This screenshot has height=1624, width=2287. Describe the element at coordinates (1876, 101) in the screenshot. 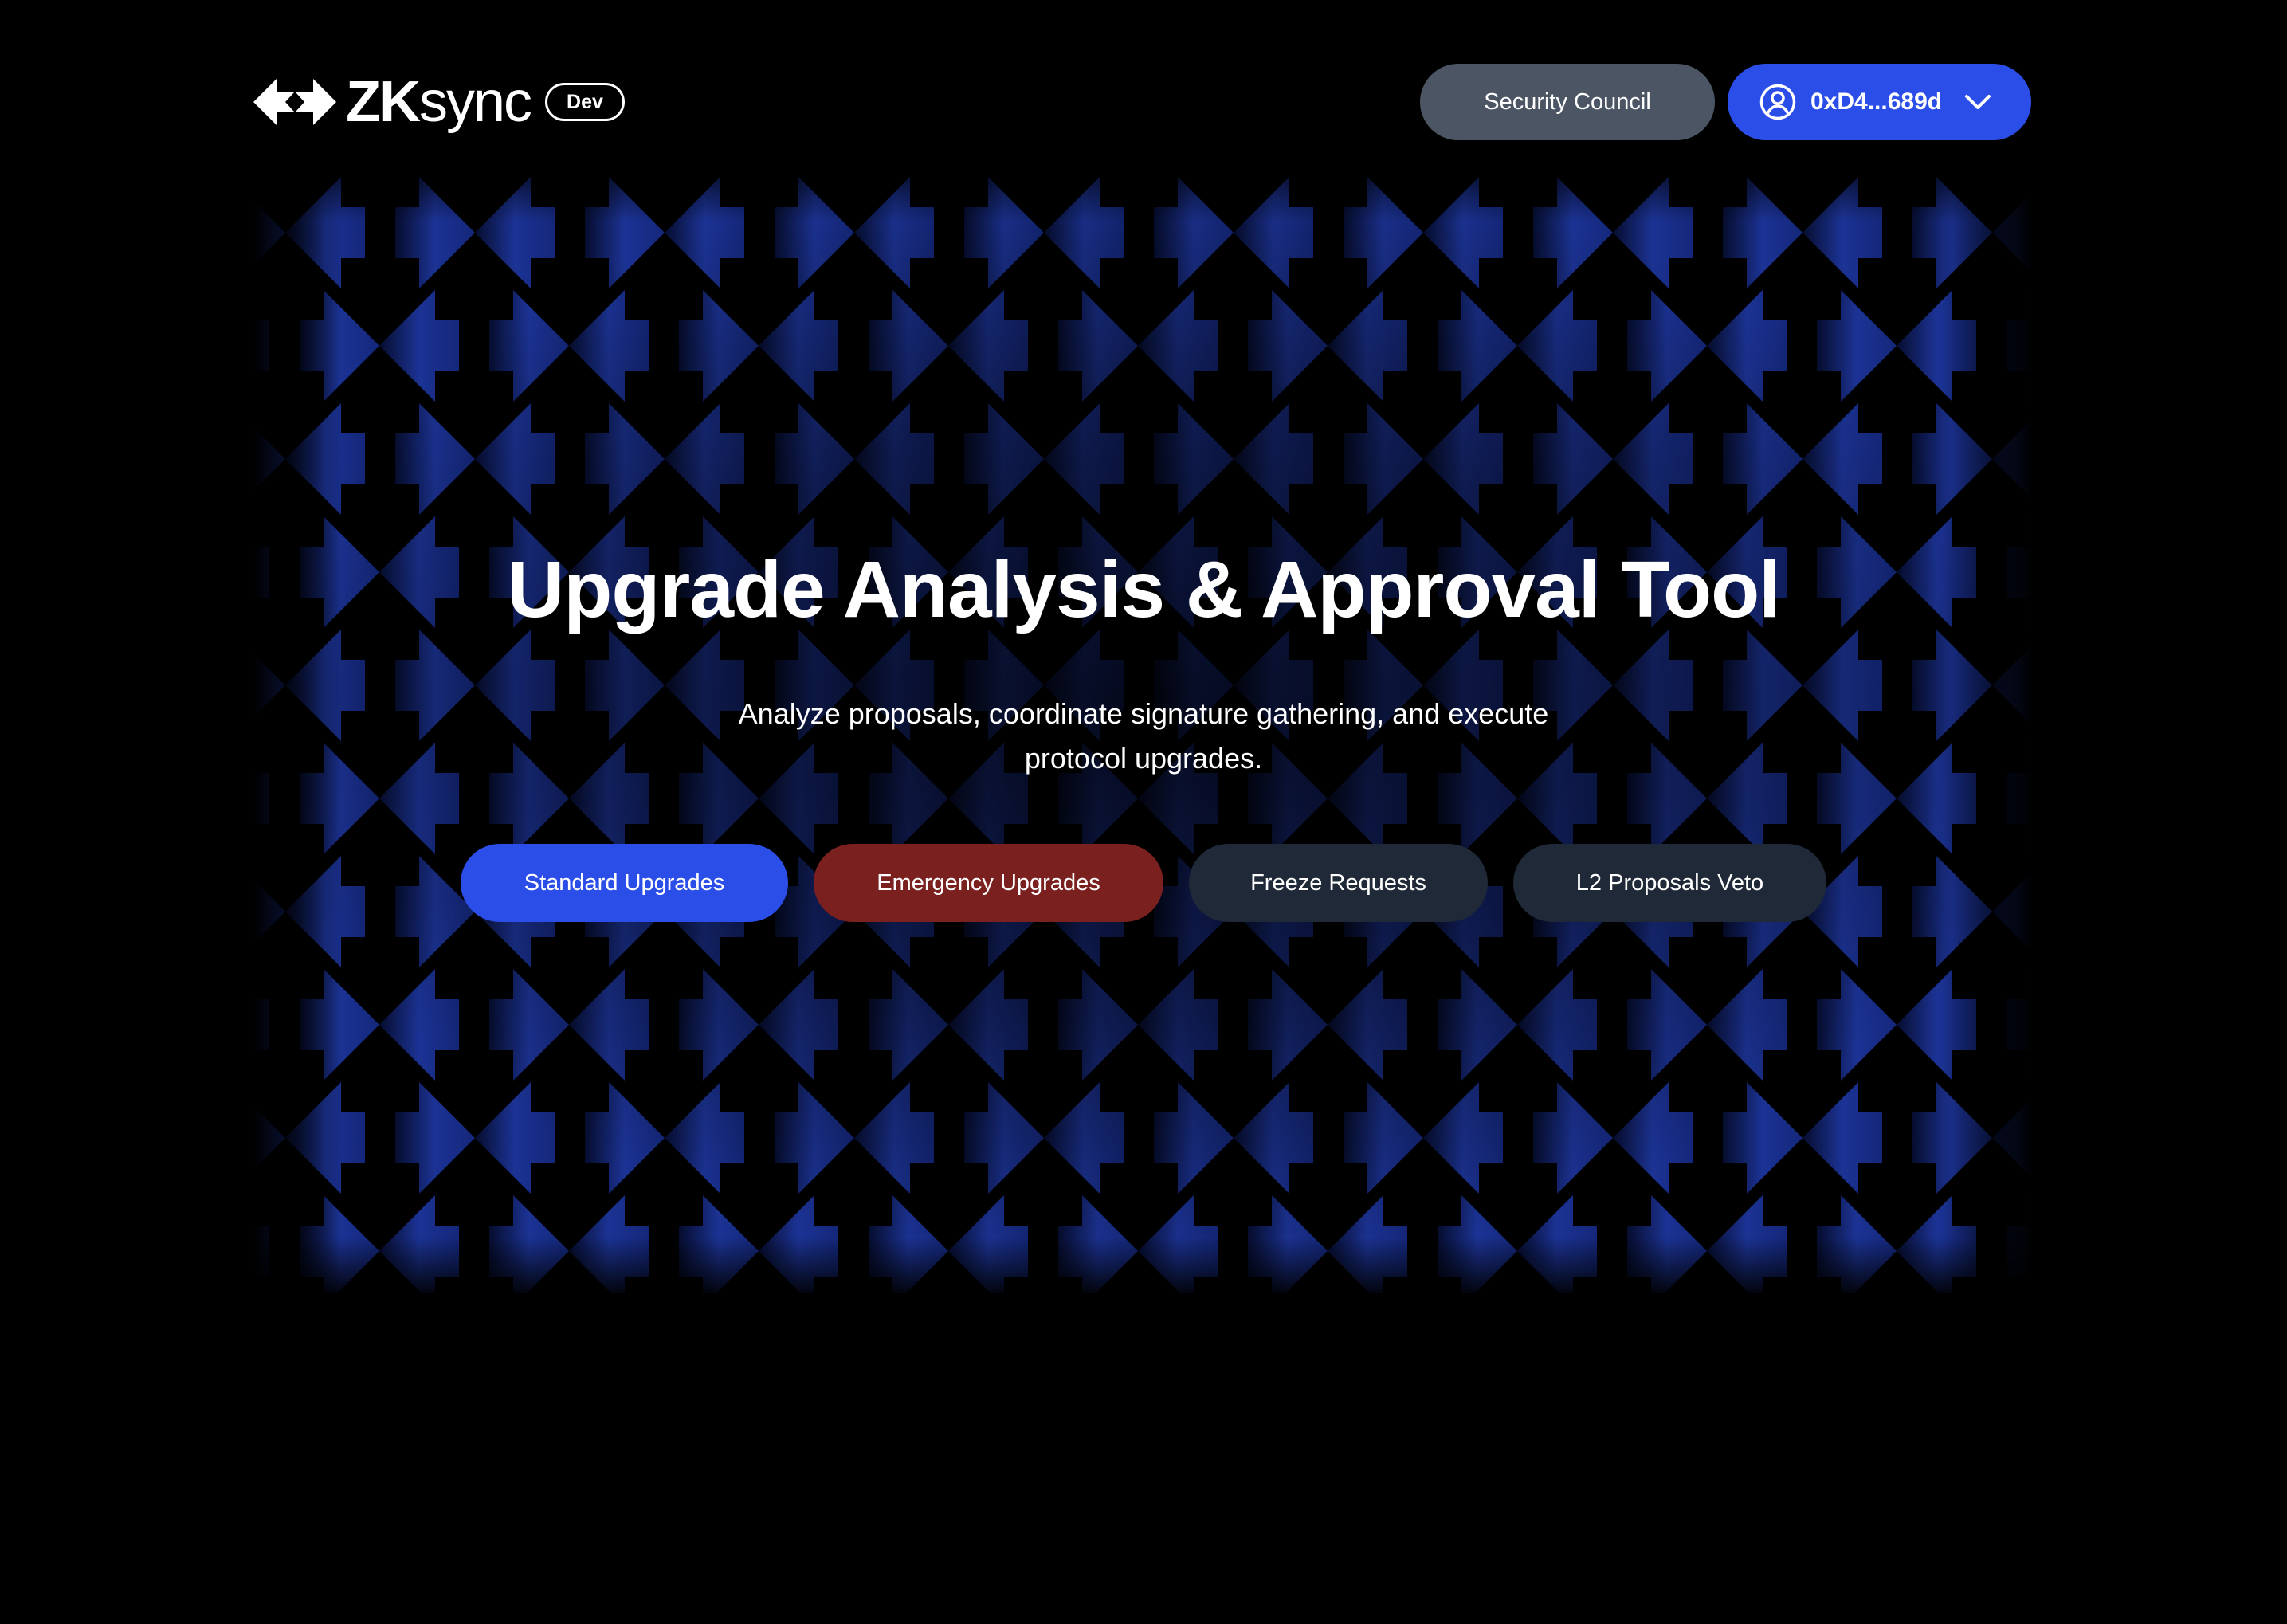

I see `wallet-address: 0xD4...689d` at that location.